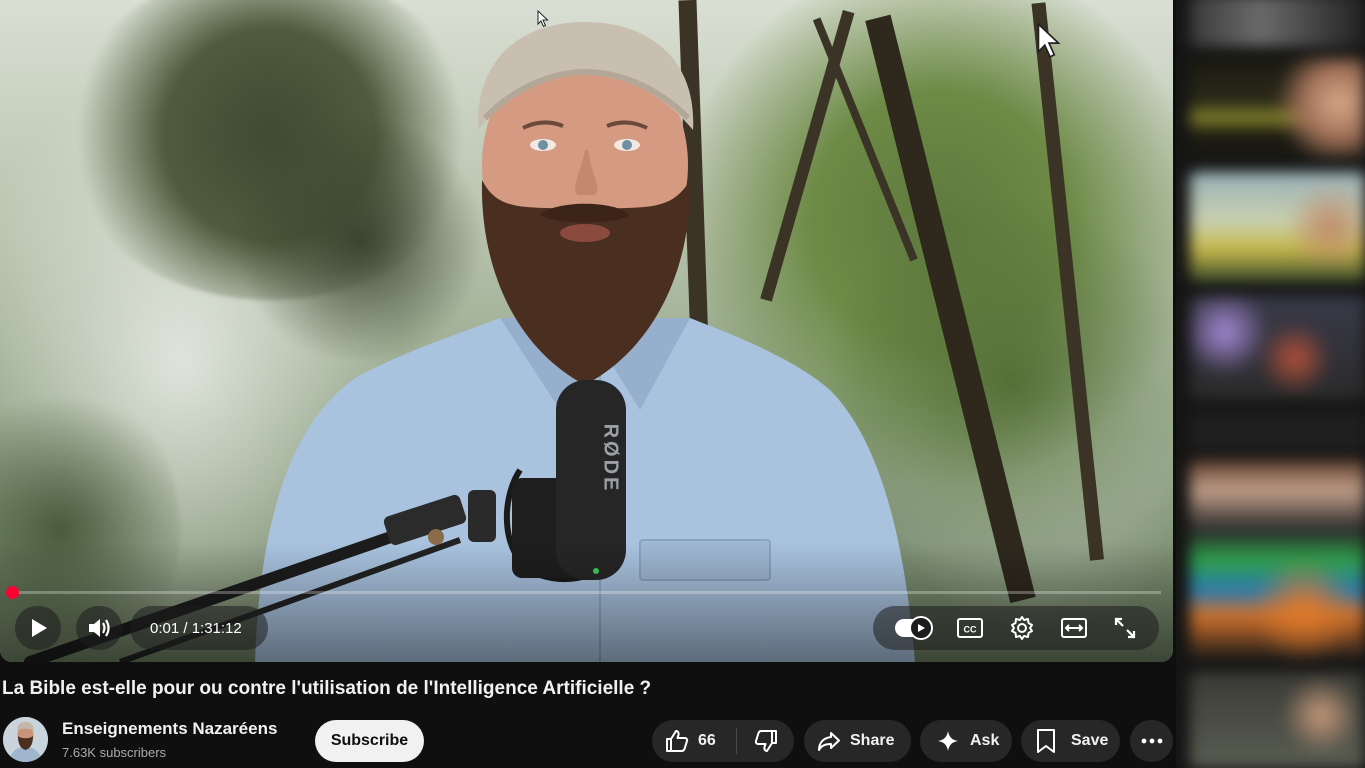 This screenshot has height=768, width=1365. I want to click on channel-name: Enseignements Nazaréens, so click(169, 729).